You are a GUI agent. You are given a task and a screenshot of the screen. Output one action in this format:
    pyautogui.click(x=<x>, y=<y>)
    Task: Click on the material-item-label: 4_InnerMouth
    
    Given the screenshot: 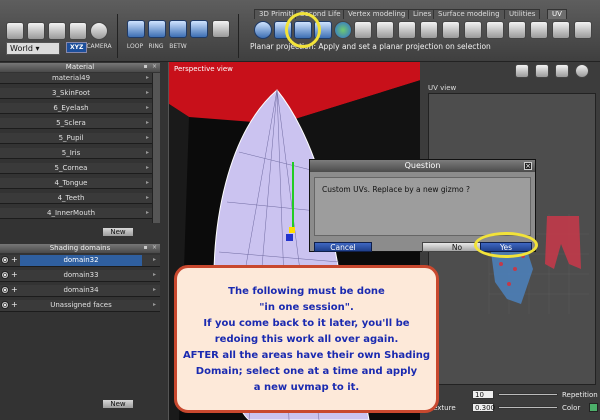 What is the action you would take?
    pyautogui.click(x=70, y=213)
    